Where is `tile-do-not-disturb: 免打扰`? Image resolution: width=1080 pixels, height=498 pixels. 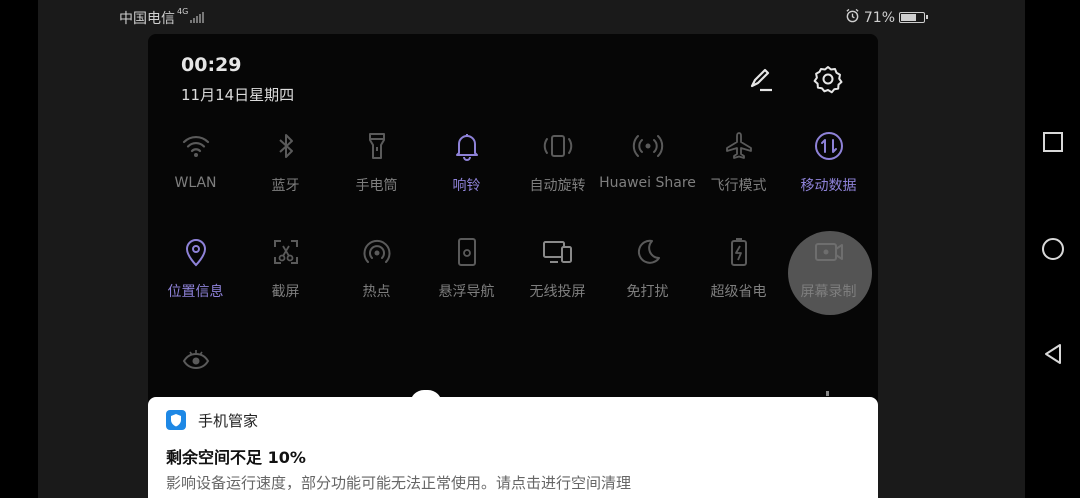 tile-do-not-disturb: 免打扰 is located at coordinates (647, 275).